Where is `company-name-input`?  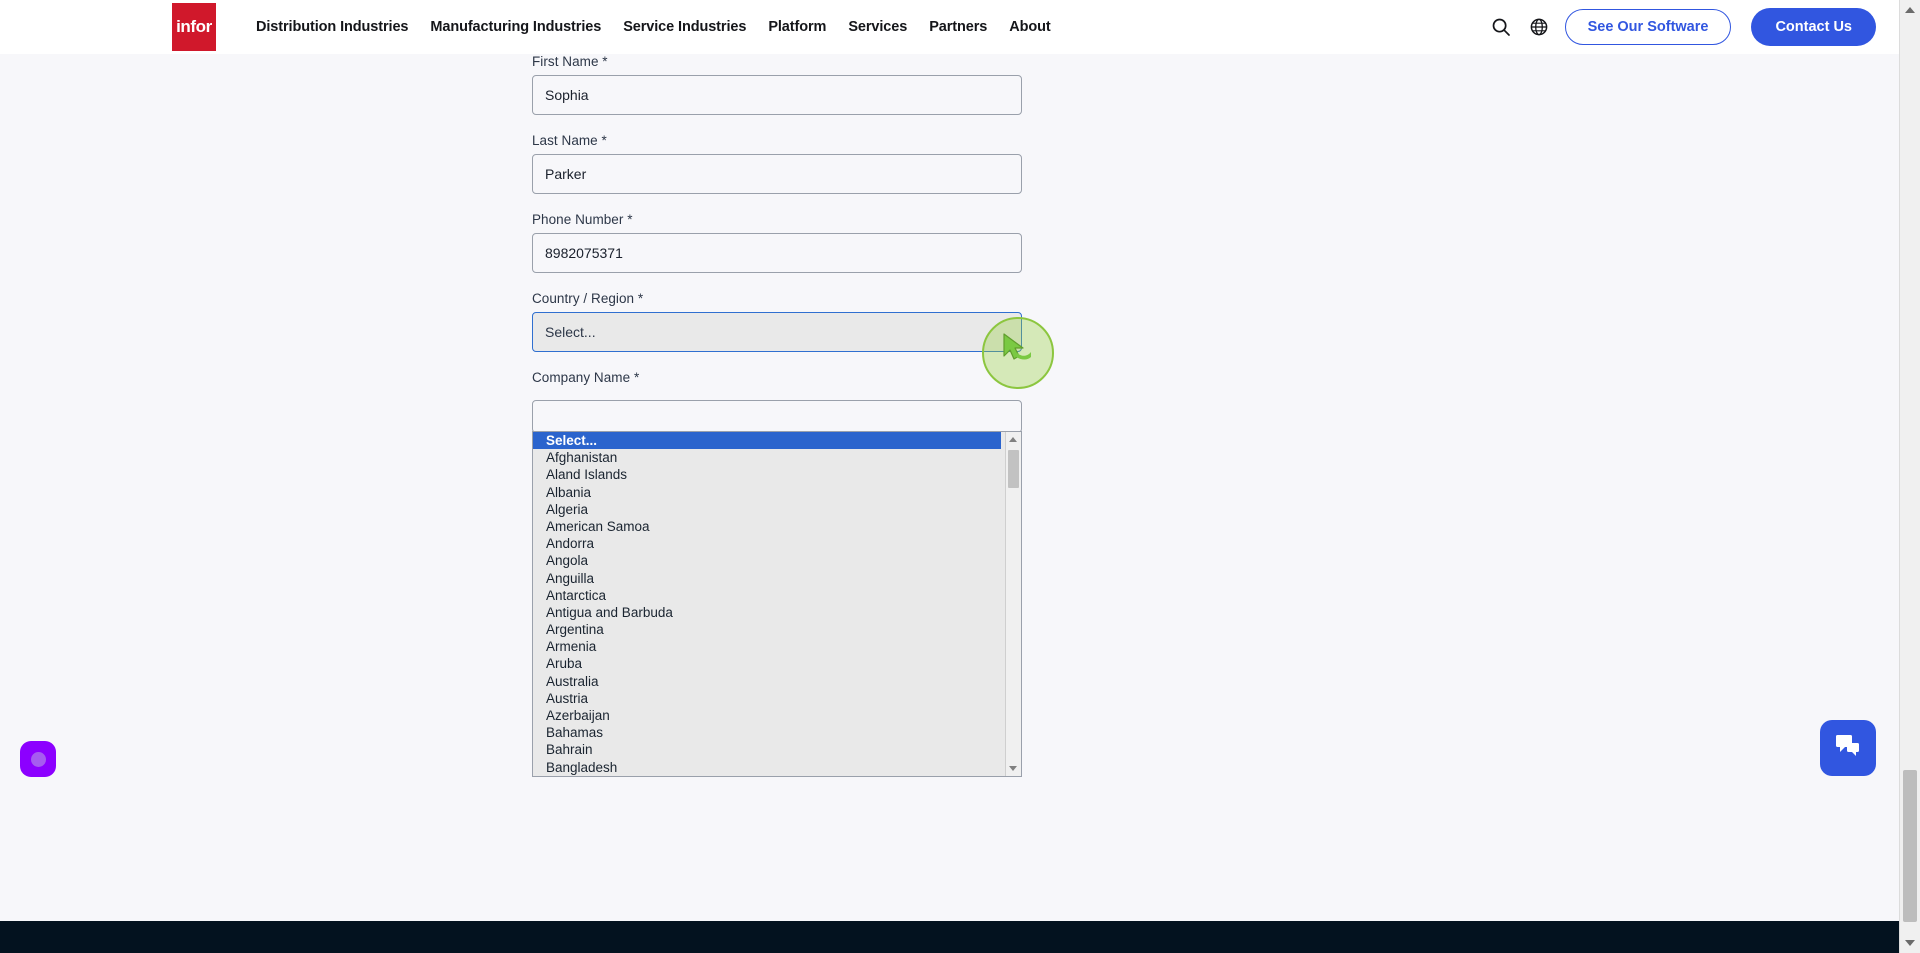
company-name-input is located at coordinates (777, 416).